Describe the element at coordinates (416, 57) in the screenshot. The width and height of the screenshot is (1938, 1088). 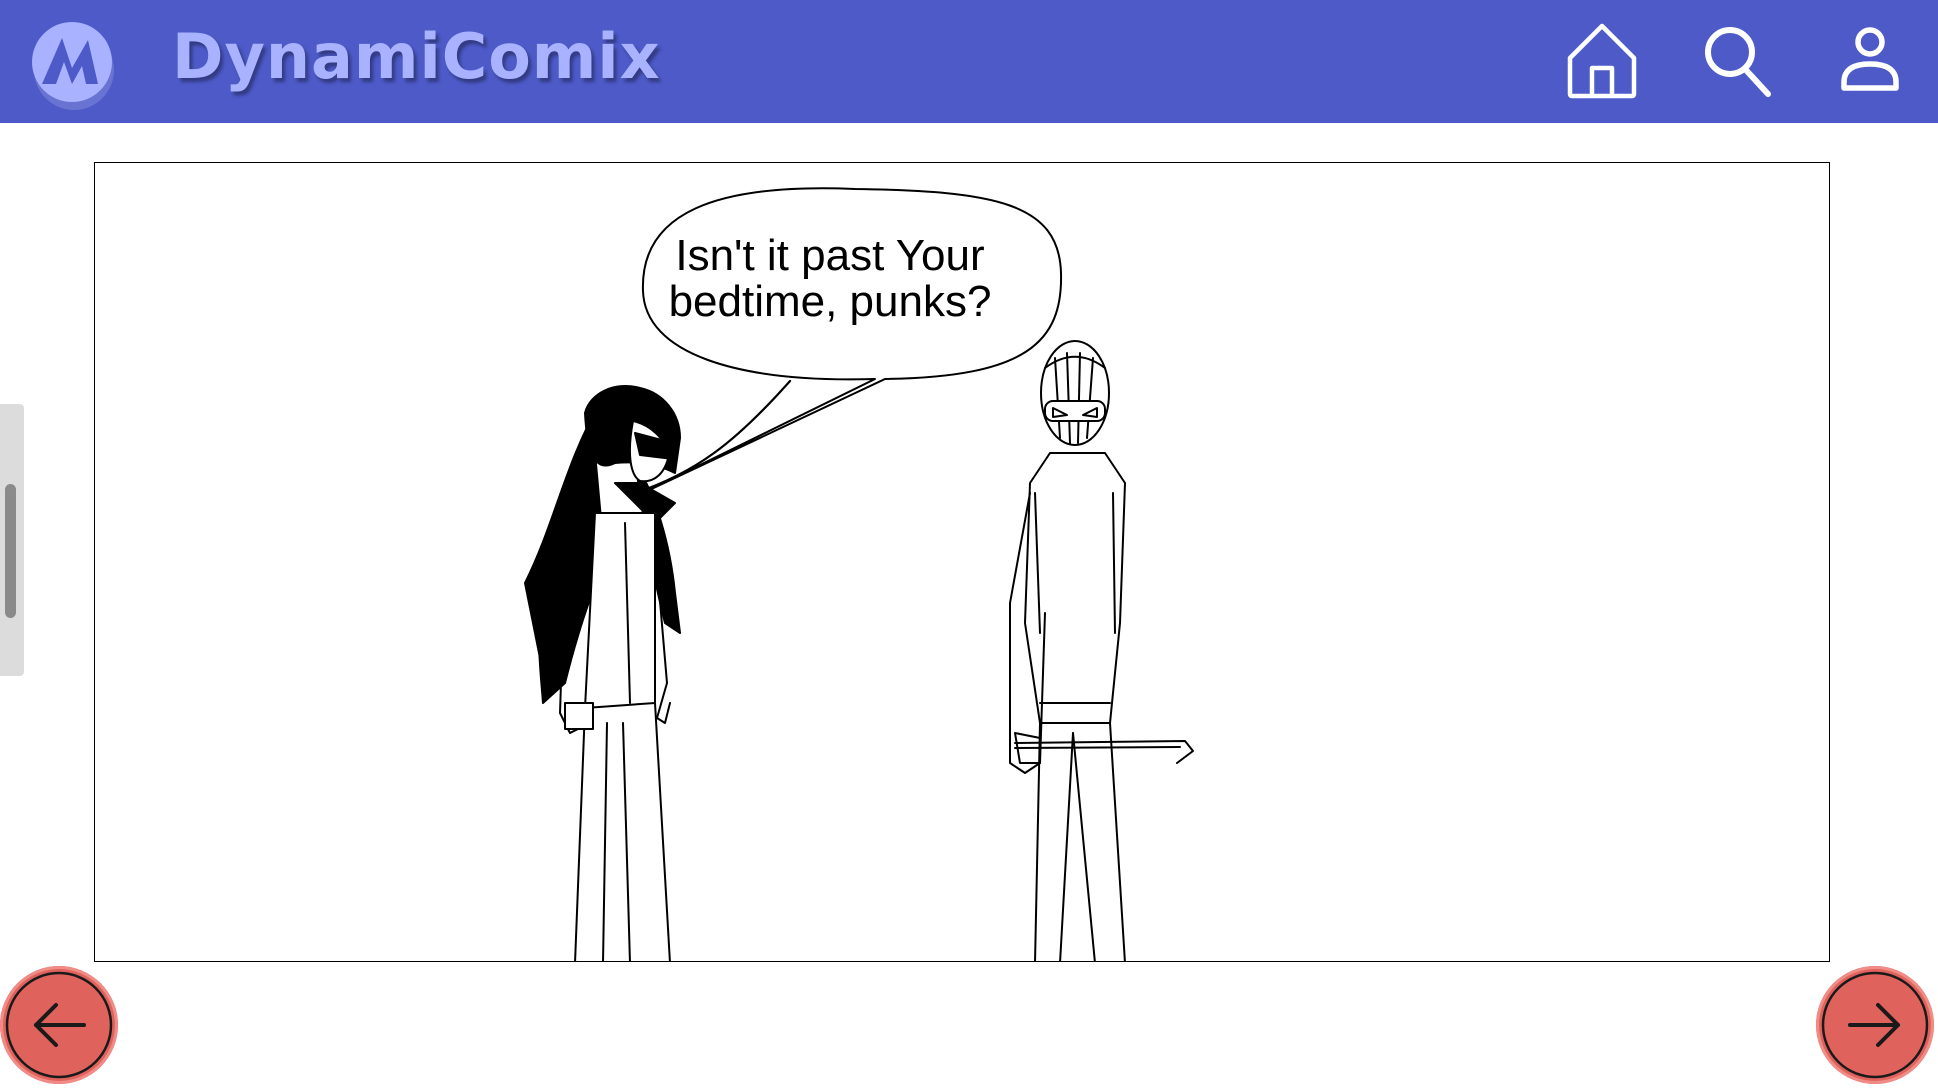
I see `brand-name: DynamiComix` at that location.